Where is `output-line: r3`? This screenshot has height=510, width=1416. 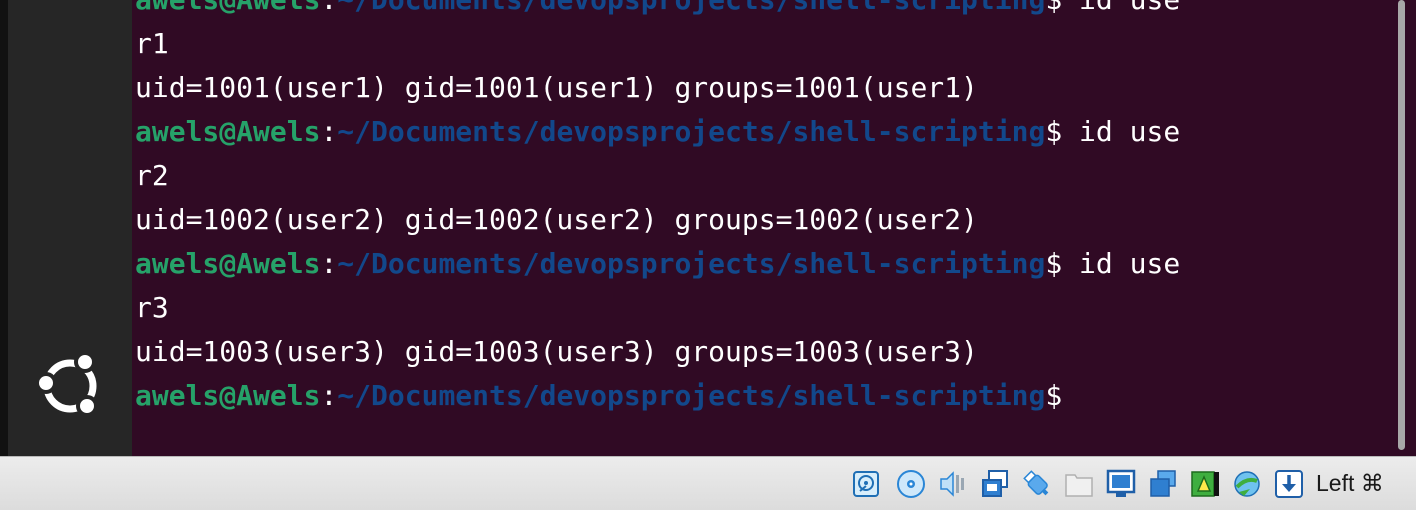
output-line: r3 is located at coordinates (152, 307).